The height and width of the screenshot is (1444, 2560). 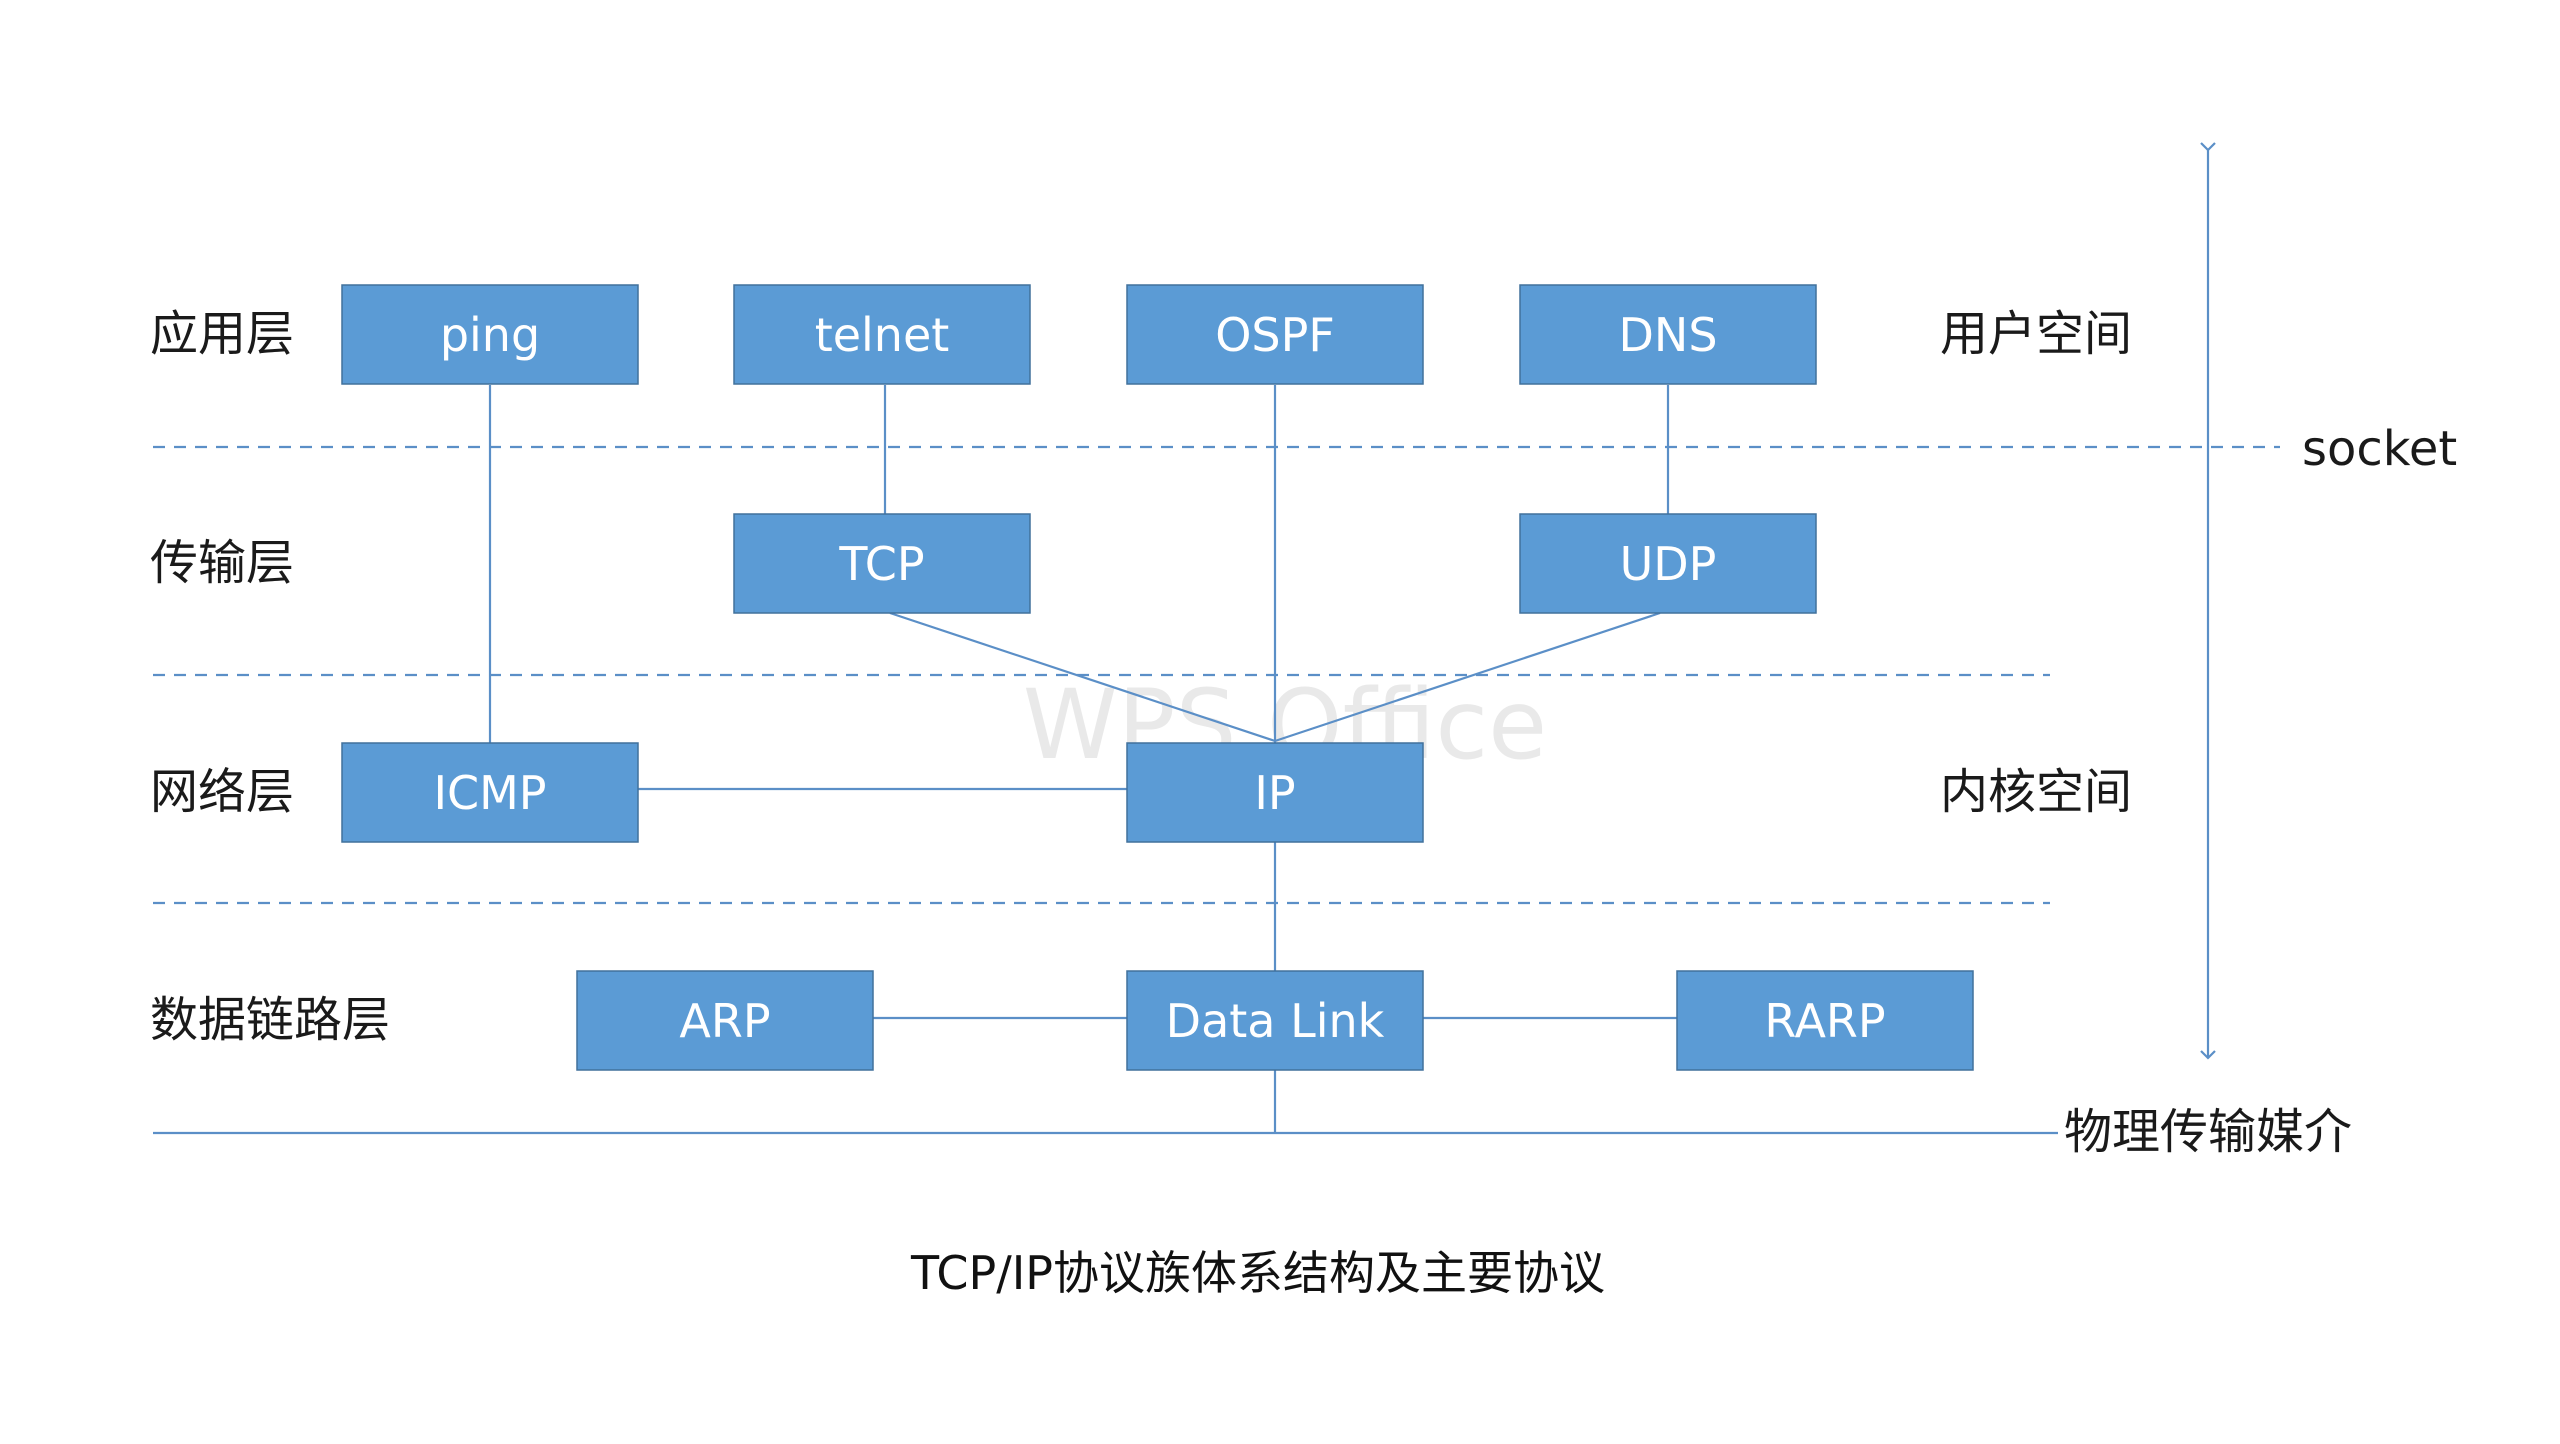 I want to click on box-tcp: TCP, so click(x=882, y=563).